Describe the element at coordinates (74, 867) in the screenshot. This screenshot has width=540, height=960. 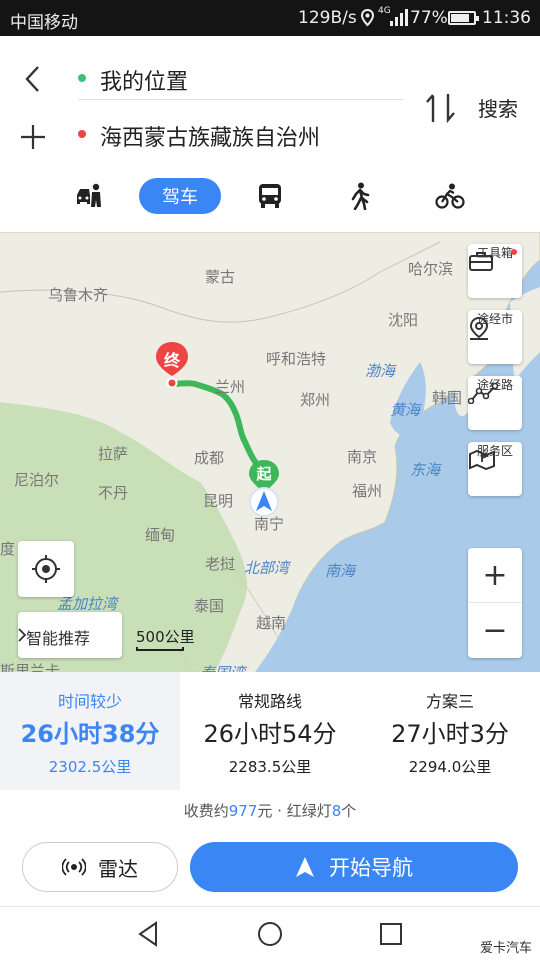
I see `radar-icon` at that location.